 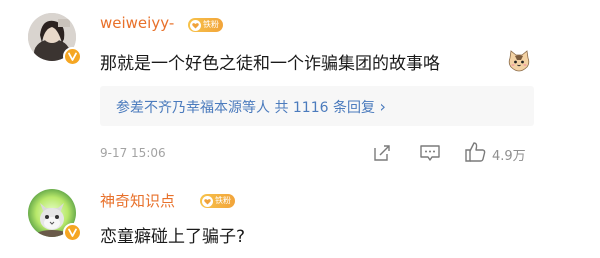 I want to click on comment-icon, so click(x=430, y=153).